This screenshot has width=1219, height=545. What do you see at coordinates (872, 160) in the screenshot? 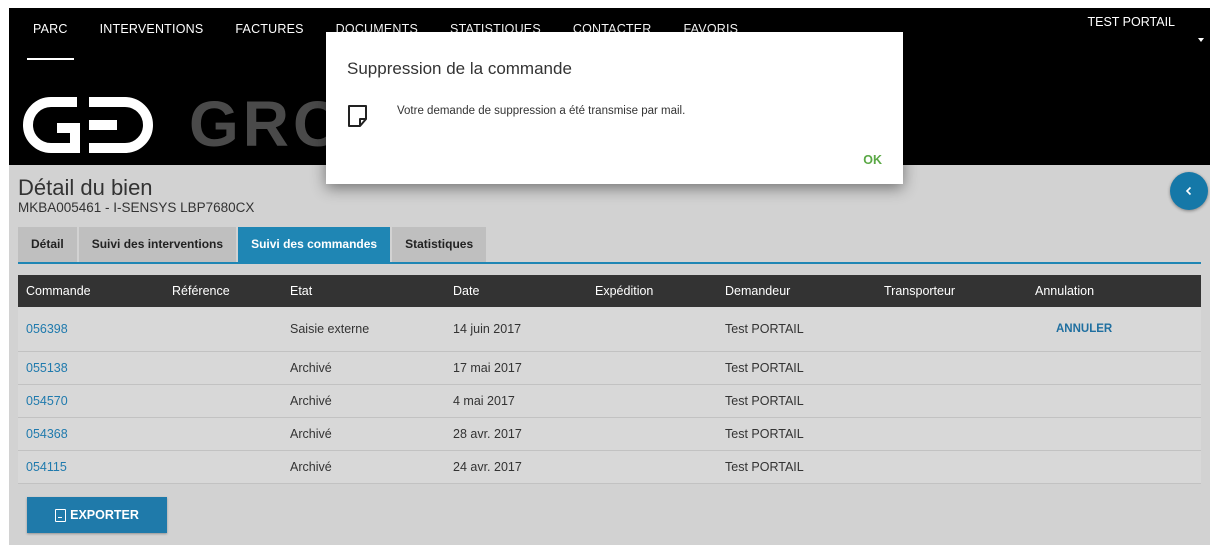
I see `ok-button: OK` at bounding box center [872, 160].